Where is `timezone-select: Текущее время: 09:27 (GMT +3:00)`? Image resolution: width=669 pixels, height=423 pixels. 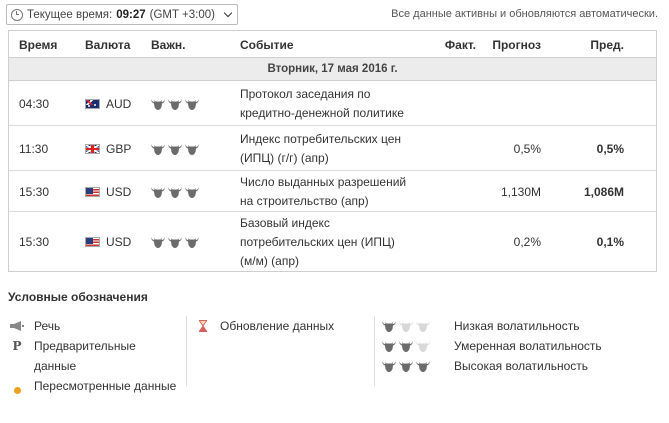 timezone-select: Текущее время: 09:27 (GMT +3:00) is located at coordinates (122, 14).